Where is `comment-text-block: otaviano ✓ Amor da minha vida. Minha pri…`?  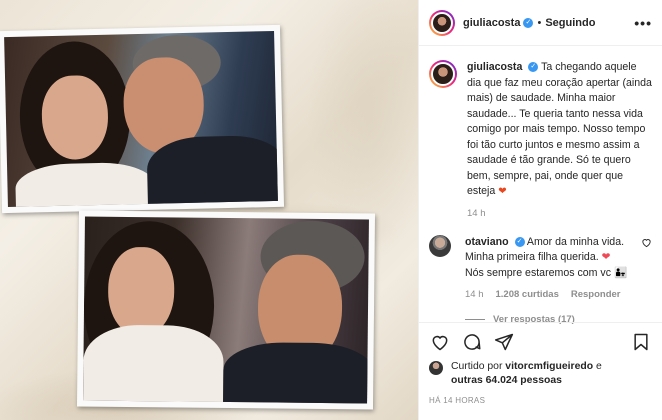
comment-text-block: otaviano ✓ Amor da minha vida. Minha pri… is located at coordinates (554, 258).